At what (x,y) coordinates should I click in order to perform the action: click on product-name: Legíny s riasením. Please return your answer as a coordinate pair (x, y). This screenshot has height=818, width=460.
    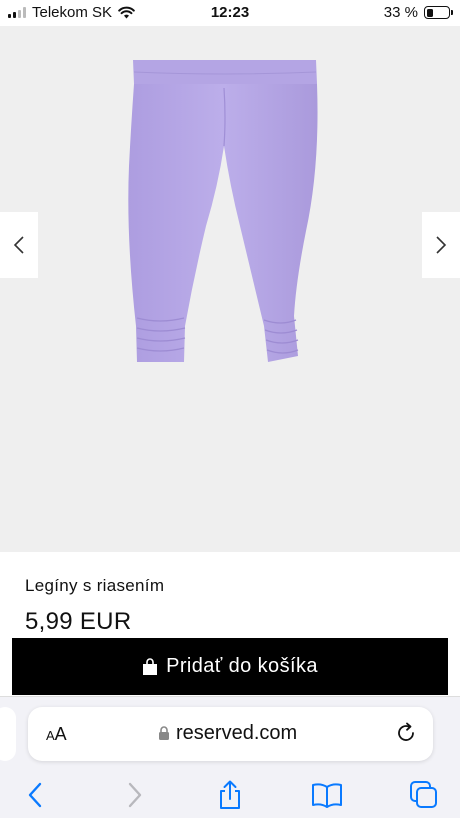
    Looking at the image, I should click on (95, 585).